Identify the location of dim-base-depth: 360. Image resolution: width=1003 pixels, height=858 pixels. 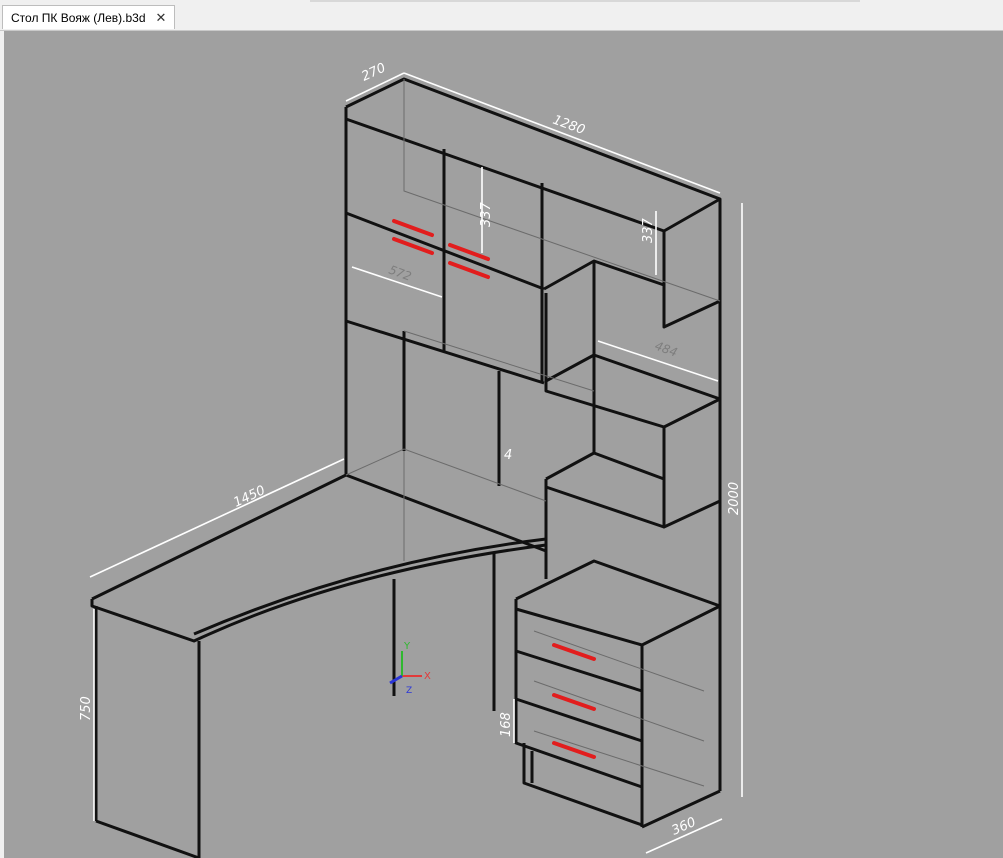
(684, 827).